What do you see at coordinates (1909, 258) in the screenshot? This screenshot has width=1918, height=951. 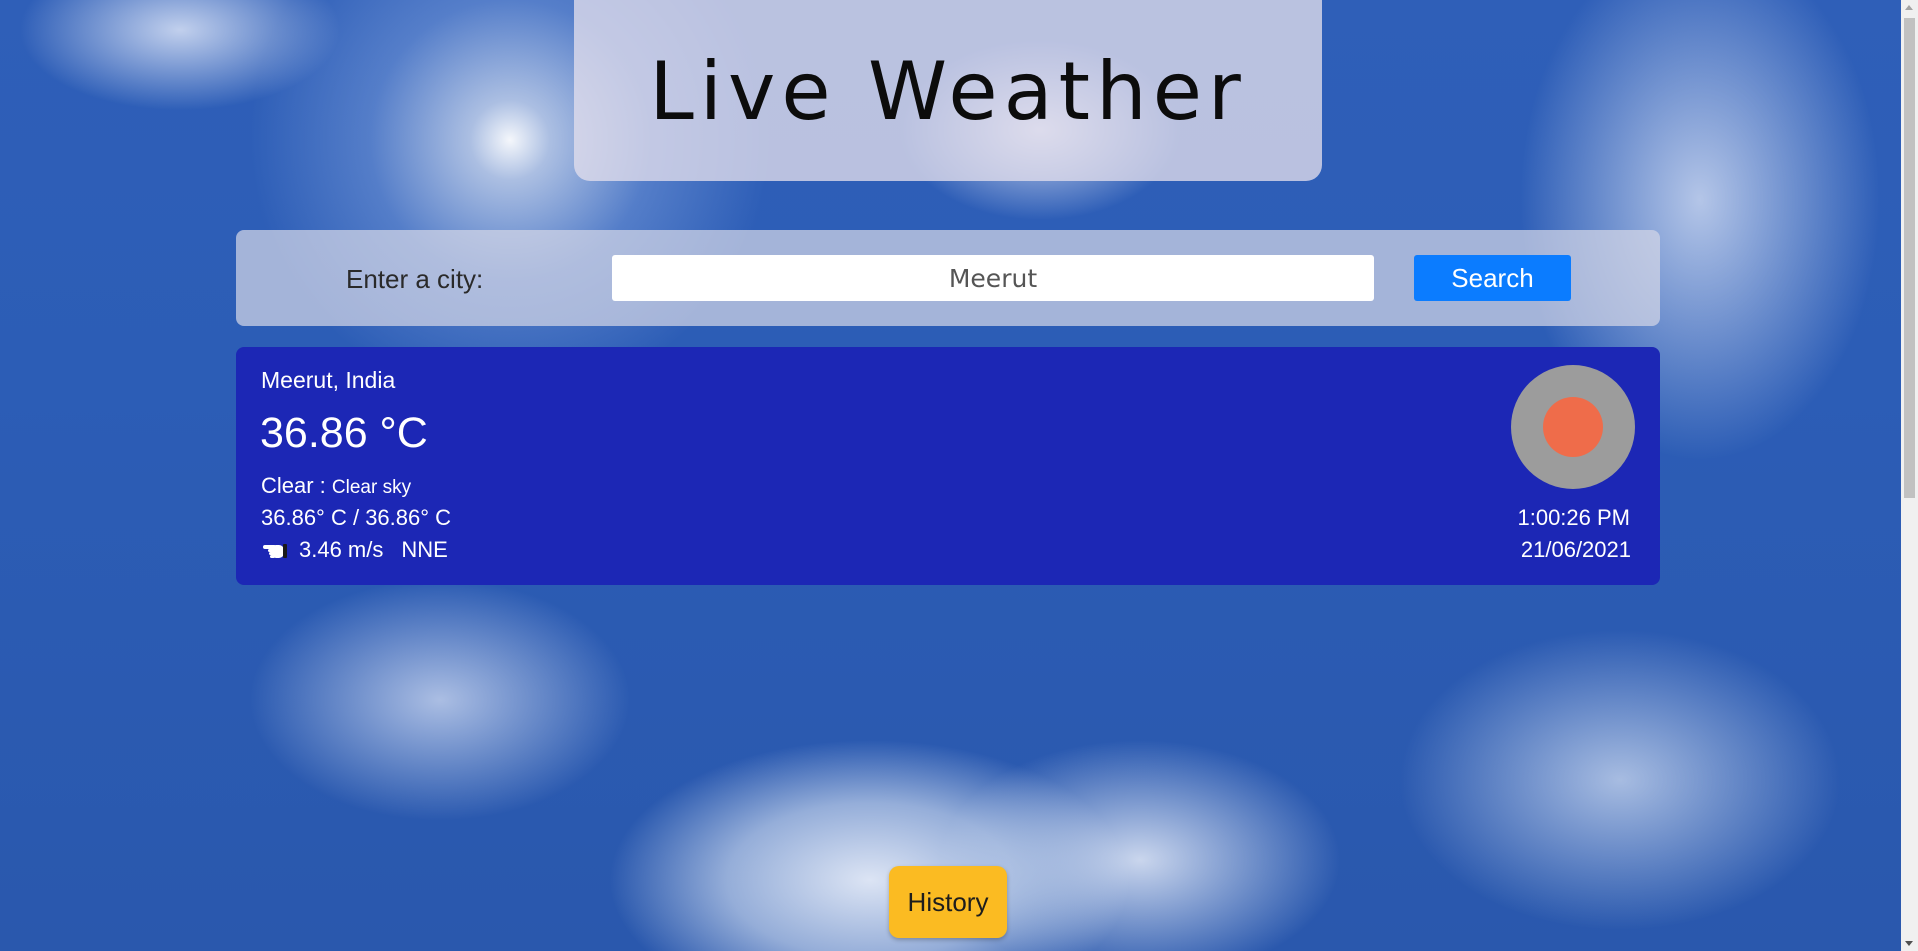 I see `scrollbar-thumb` at bounding box center [1909, 258].